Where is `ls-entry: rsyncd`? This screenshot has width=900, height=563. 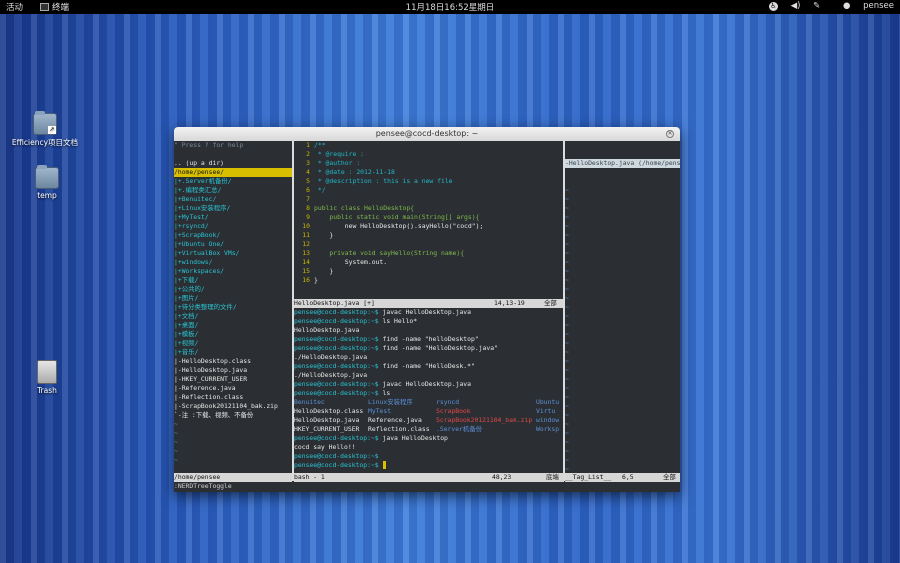
ls-entry: rsyncd is located at coordinates (448, 402).